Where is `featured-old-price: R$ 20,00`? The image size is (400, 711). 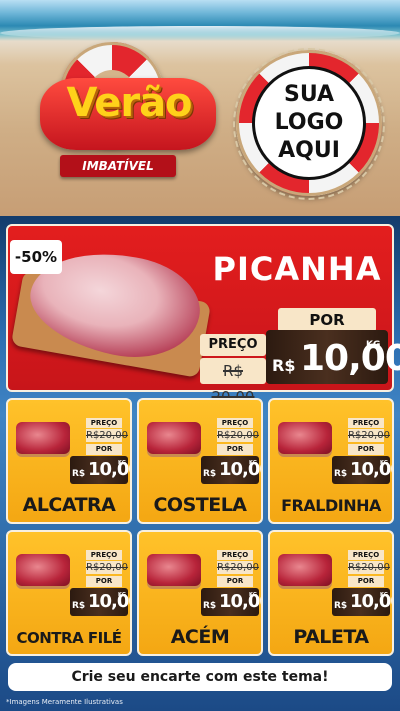
featured-old-price: R$ 20,00 is located at coordinates (233, 382).